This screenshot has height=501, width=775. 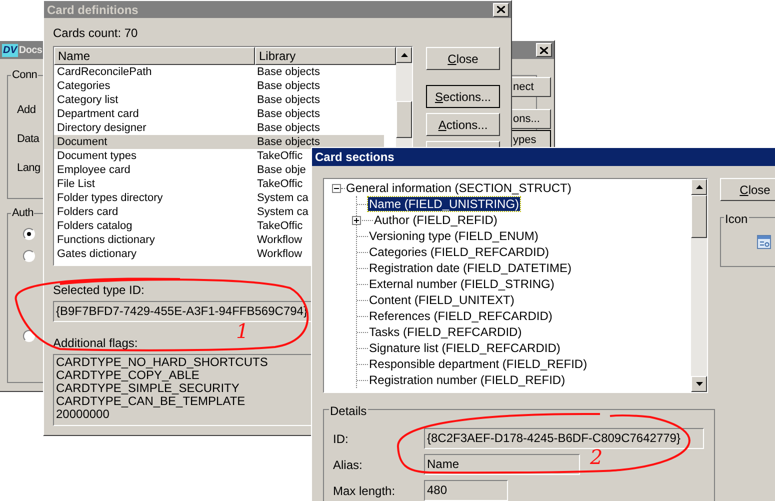 What do you see at coordinates (148, 388) in the screenshot?
I see `flag-text: CARDTYPE_SIMPLE_SECURITY` at bounding box center [148, 388].